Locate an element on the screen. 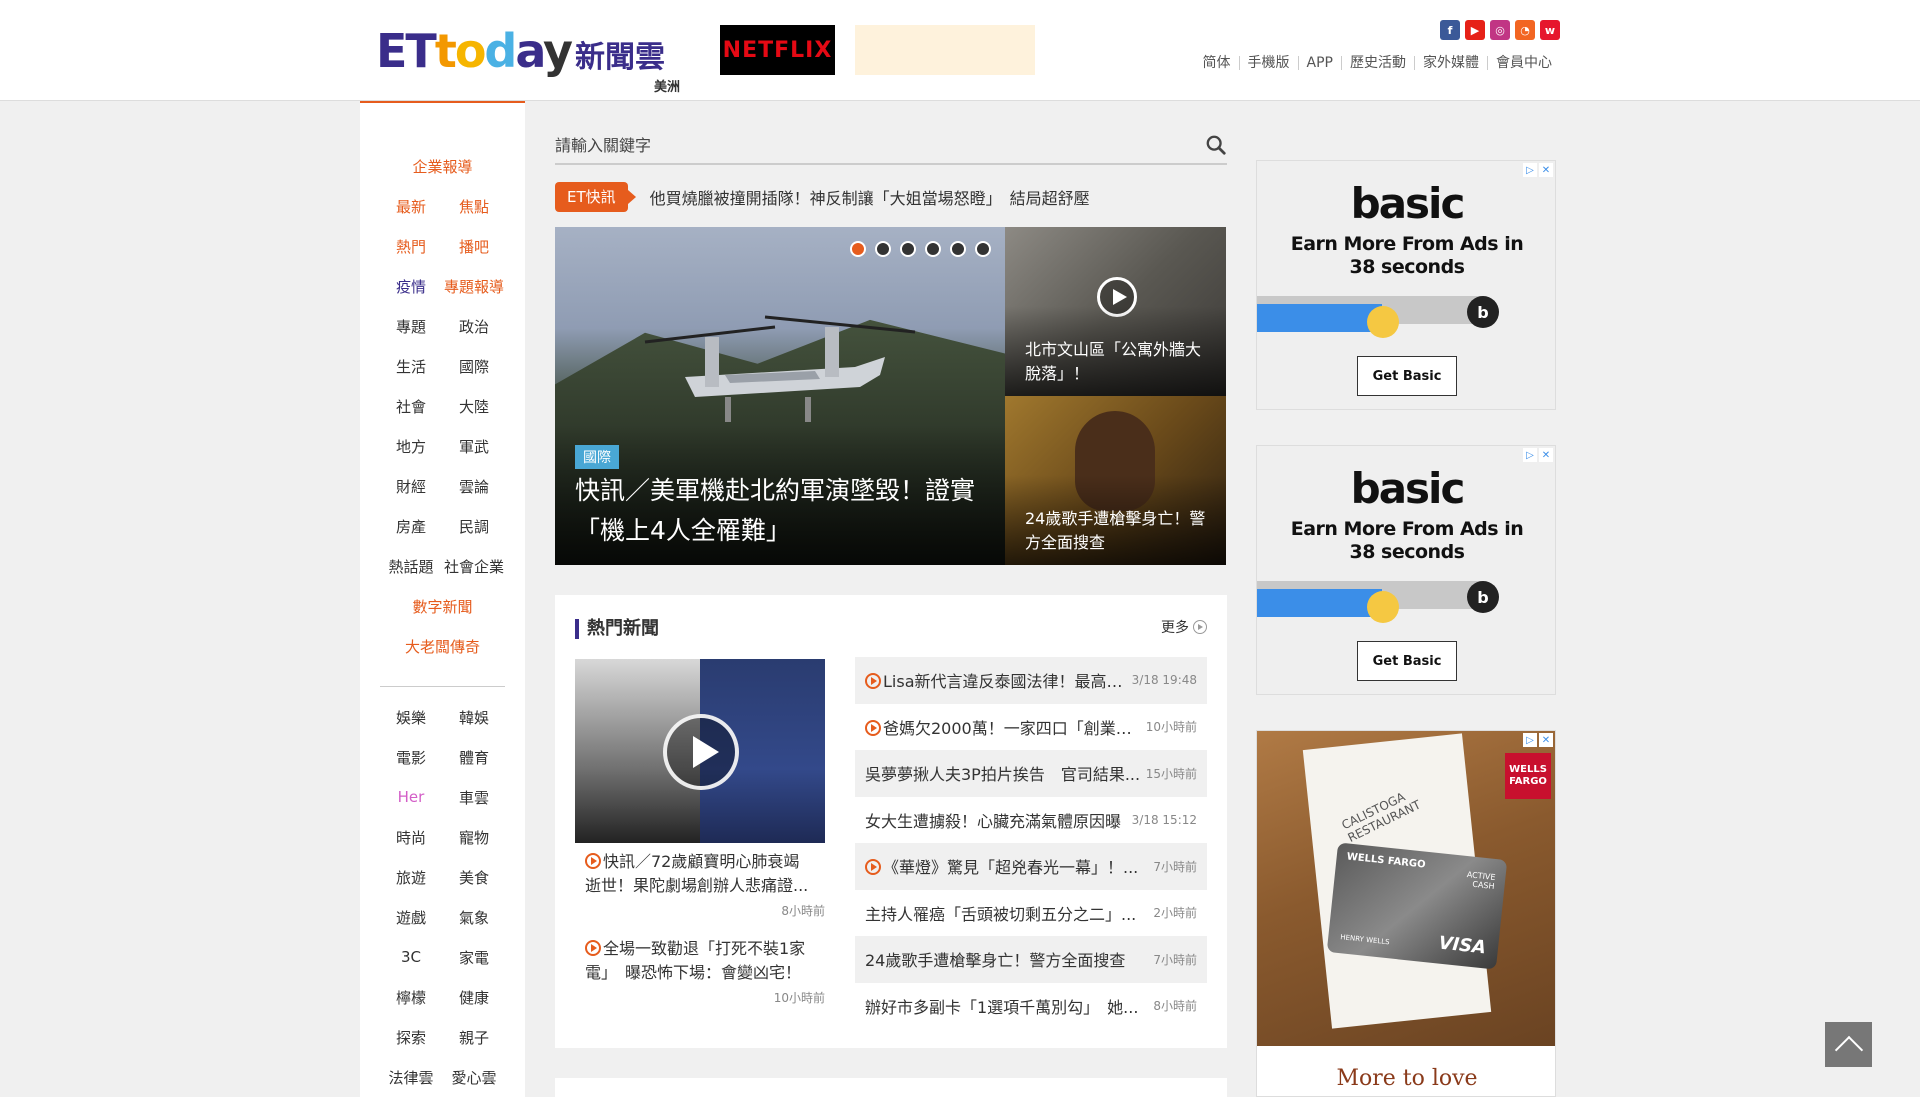 The height and width of the screenshot is (1097, 1920). side-news-title: 北市文山區「公寓外牆大脫落」！ is located at coordinates (1120, 362).